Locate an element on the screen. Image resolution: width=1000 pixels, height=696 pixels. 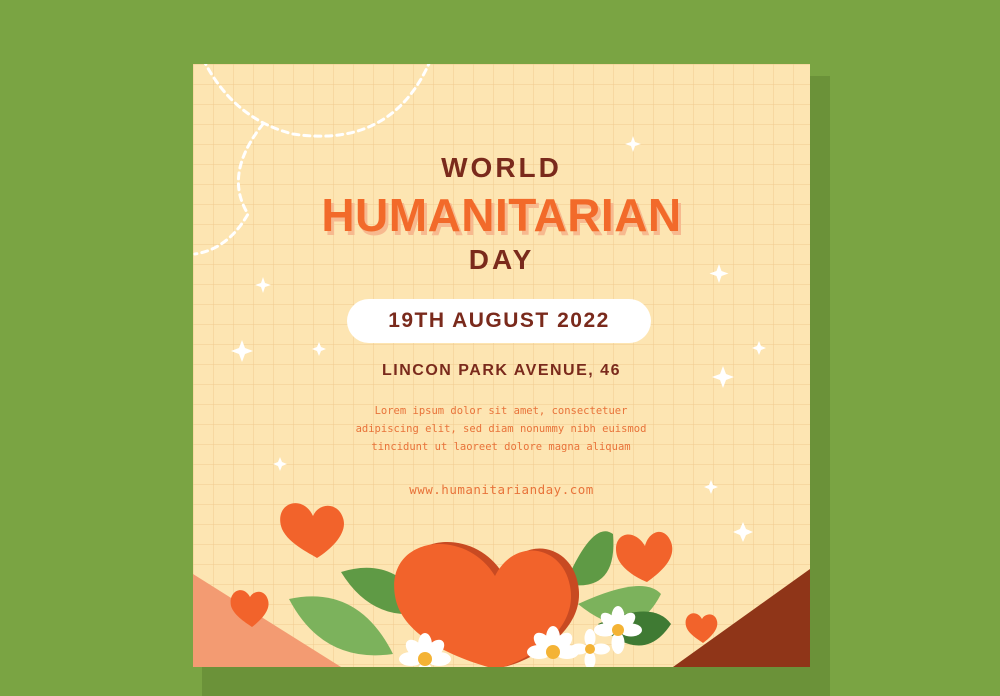
date-badge: 19TH AUGUST 2022 is located at coordinates (499, 321).